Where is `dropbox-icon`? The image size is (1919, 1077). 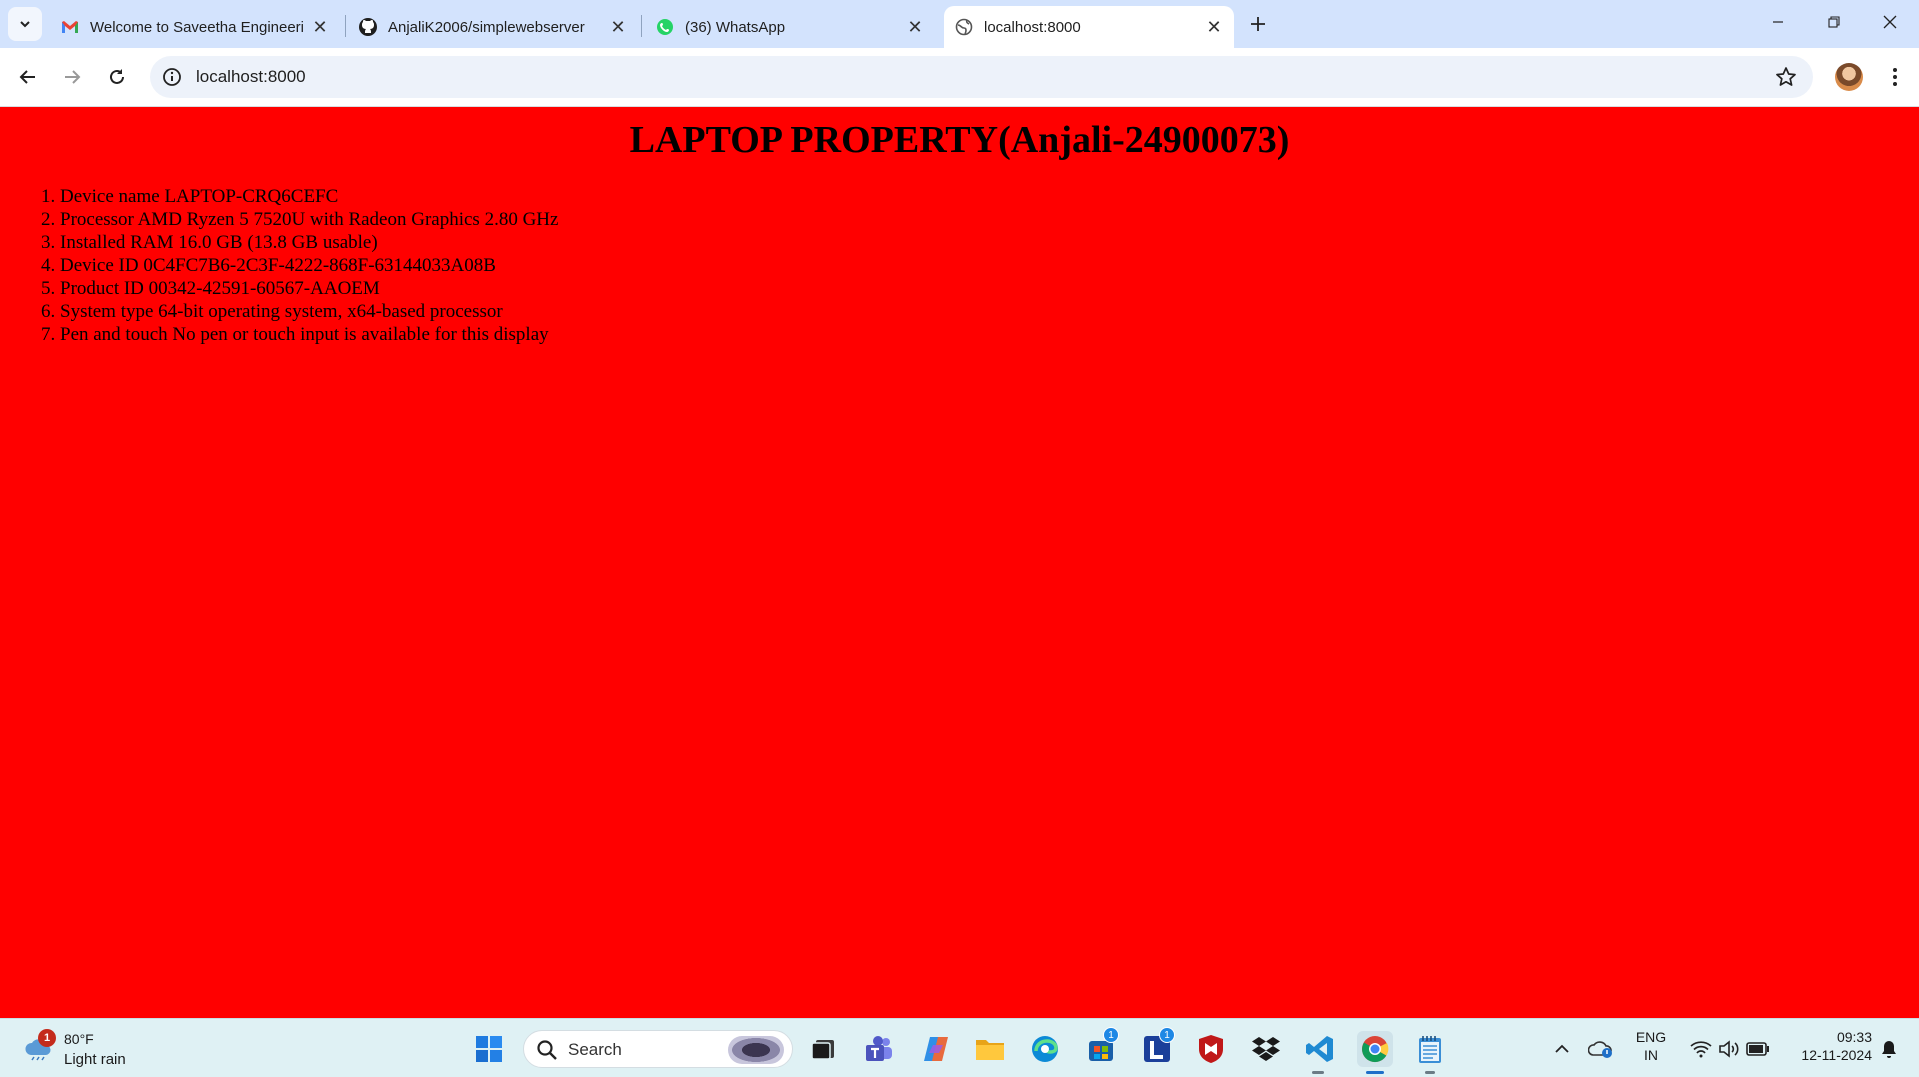 dropbox-icon is located at coordinates (1266, 1049).